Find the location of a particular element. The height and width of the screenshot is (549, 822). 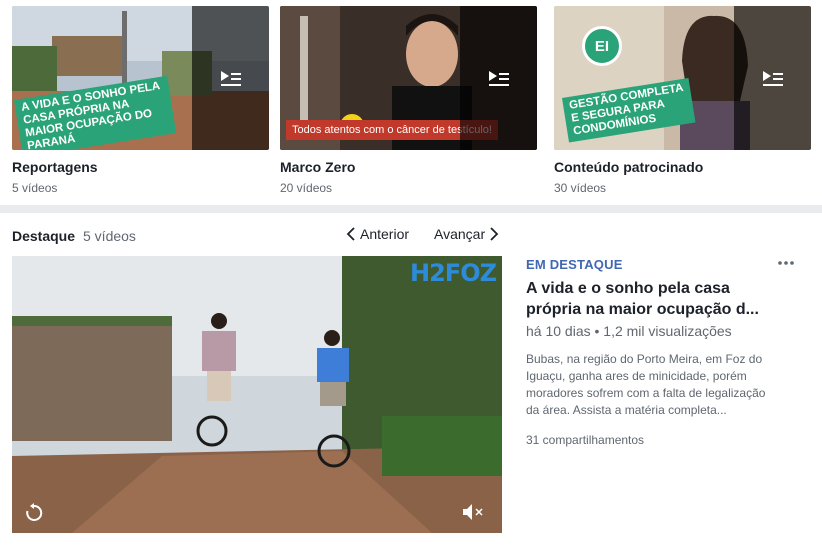

featured-video-meta: há 10 dias • 1,2 mil visualizações is located at coordinates (629, 331).